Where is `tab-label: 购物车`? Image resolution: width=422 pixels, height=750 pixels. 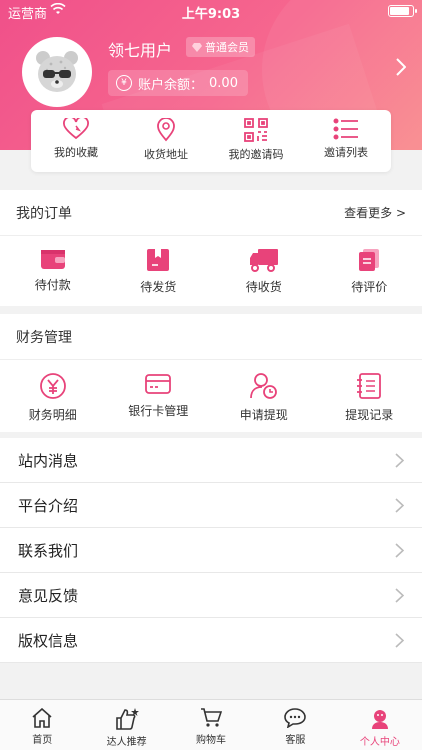
tab-label: 购物车 is located at coordinates (211, 740).